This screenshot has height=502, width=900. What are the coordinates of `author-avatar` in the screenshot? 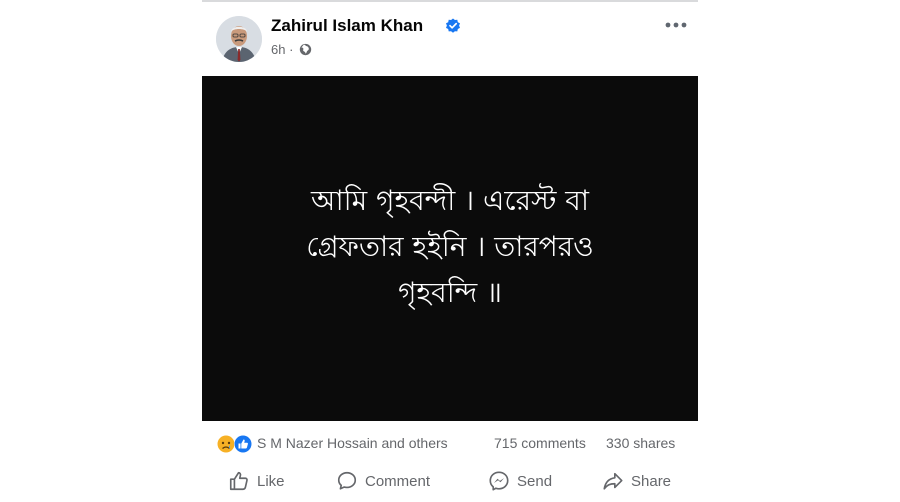 It's located at (239, 39).